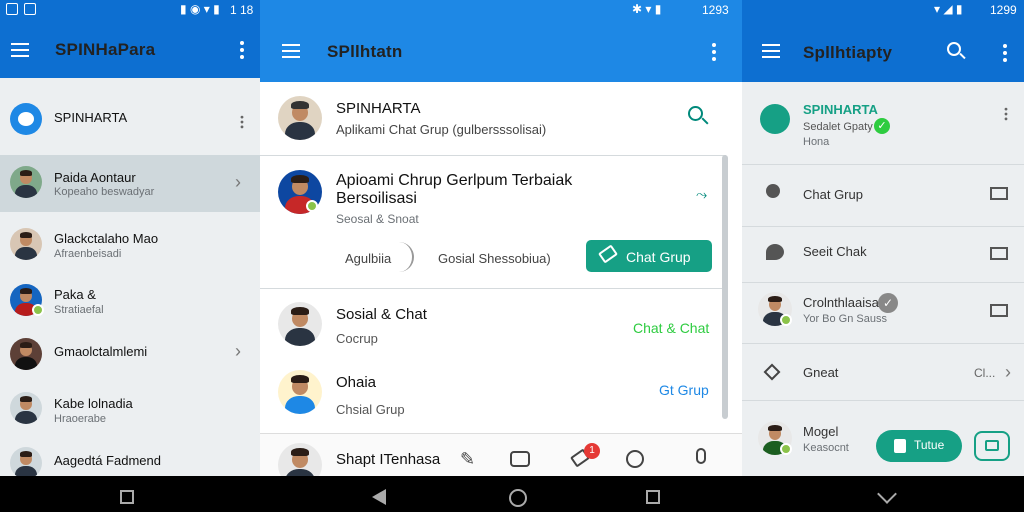 Image resolution: width=1024 pixels, height=512 pixels. I want to click on right-status-bar: ▾ ◢ ▮ 1299, so click(883, 10).